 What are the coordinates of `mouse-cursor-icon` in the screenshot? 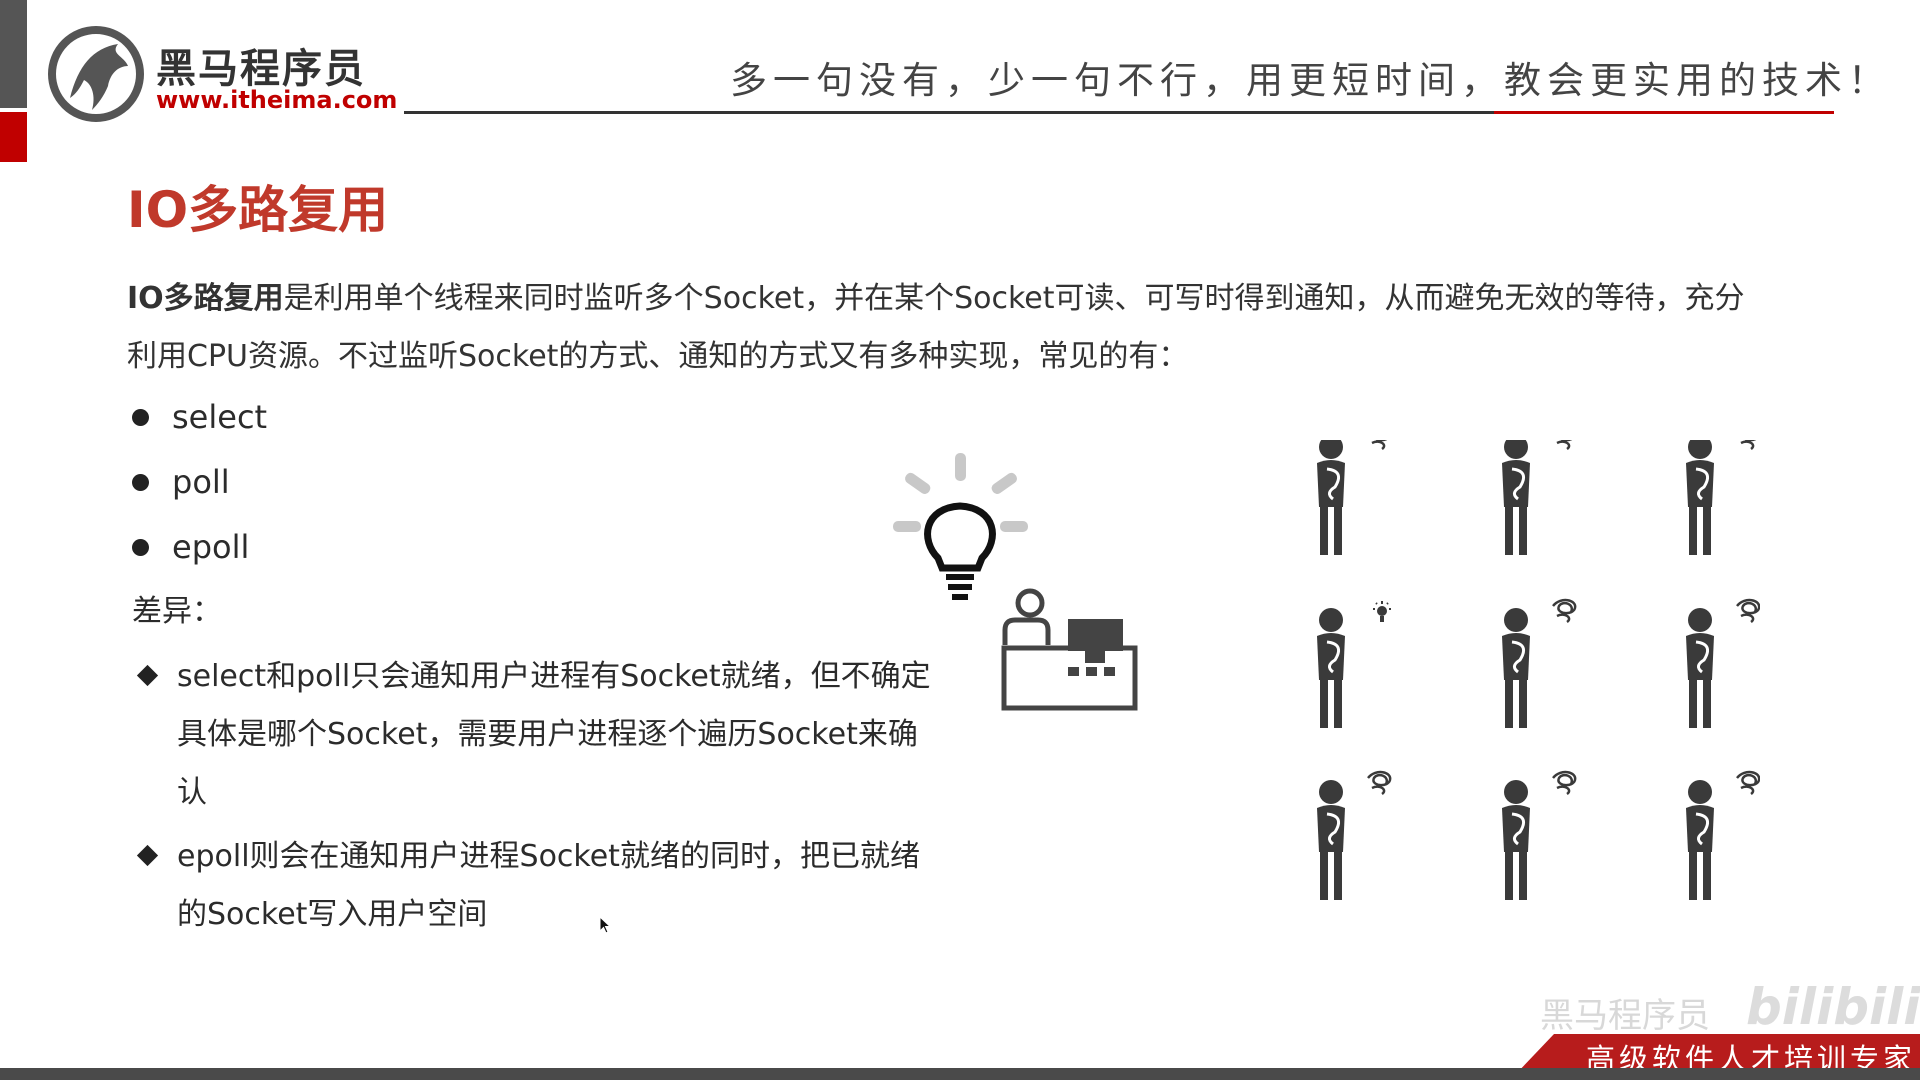 It's located at (605, 925).